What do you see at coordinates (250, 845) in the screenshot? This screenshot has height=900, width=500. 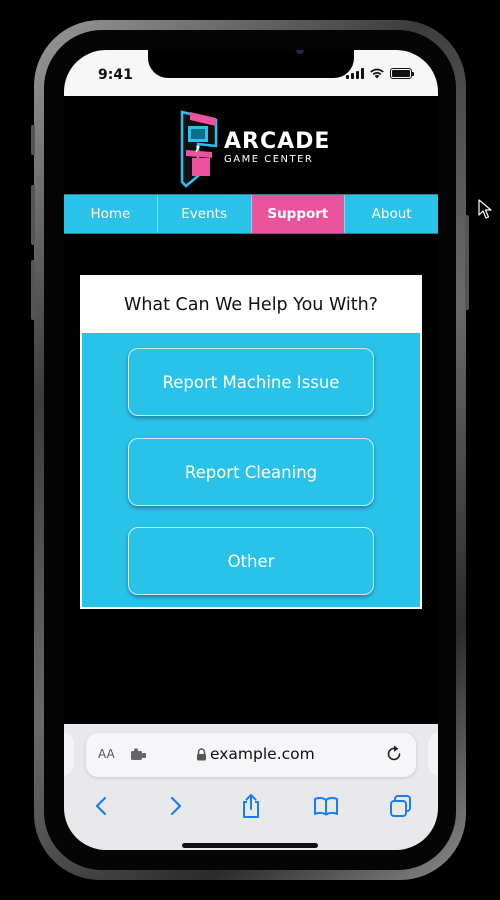 I see `home-indicator` at bounding box center [250, 845].